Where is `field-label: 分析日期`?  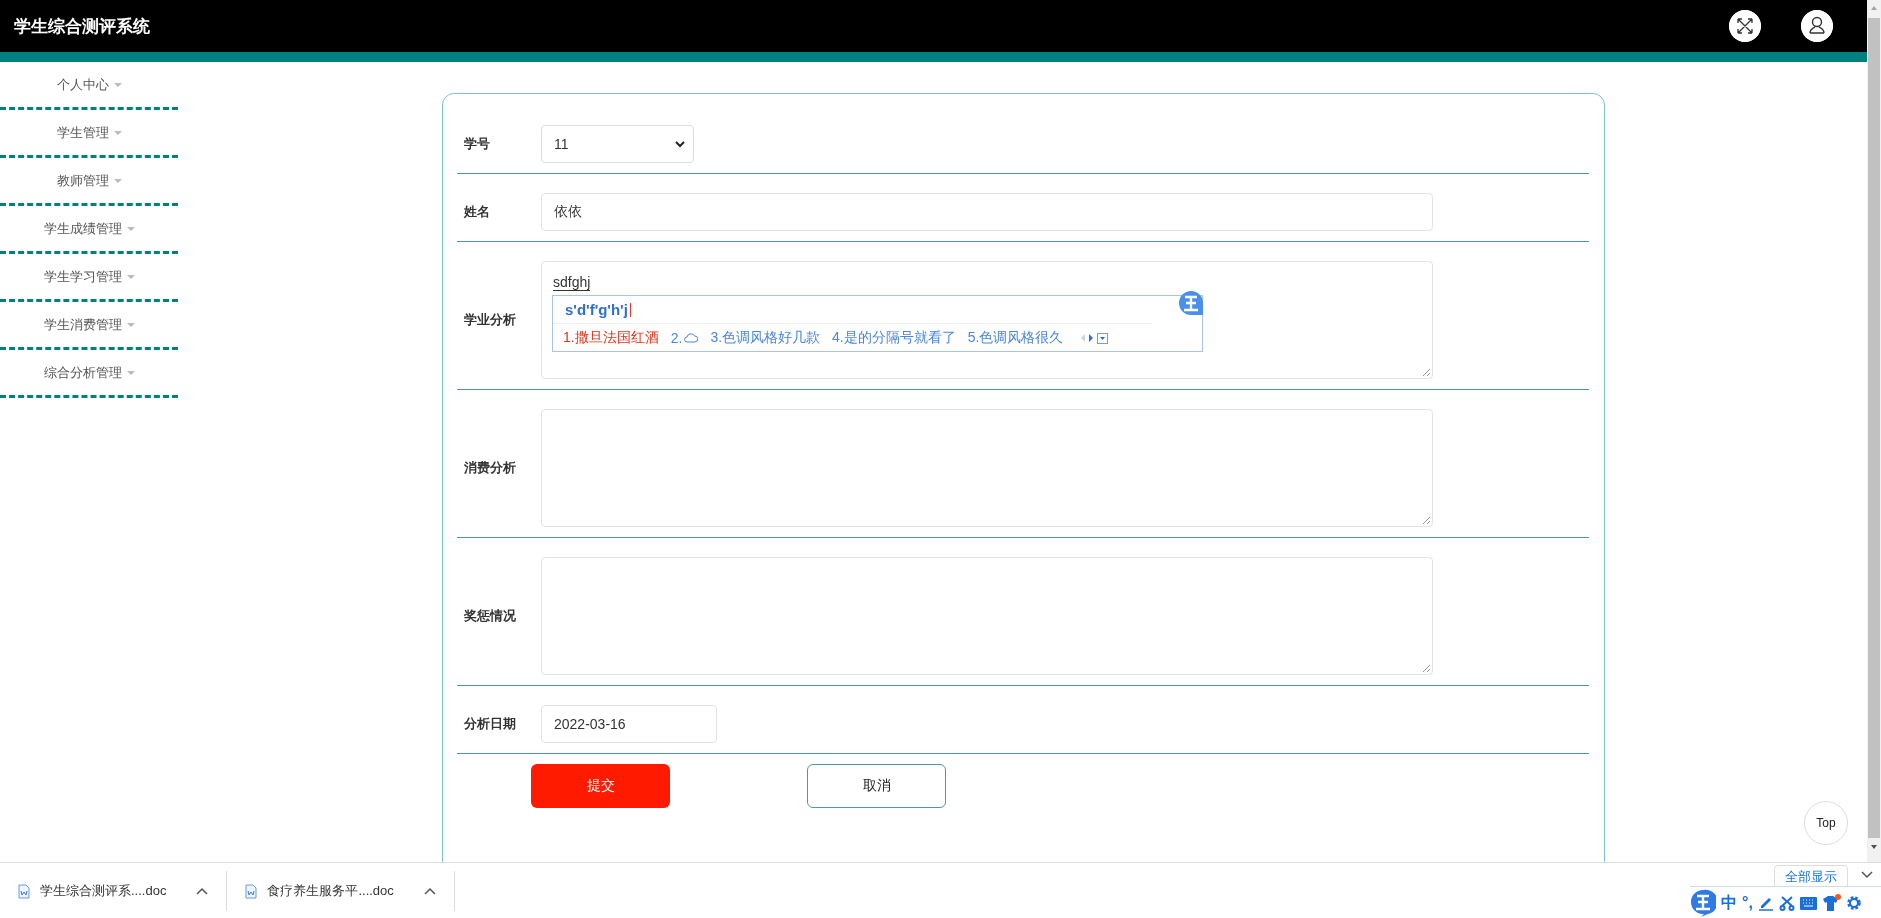
field-label: 分析日期 is located at coordinates (490, 724).